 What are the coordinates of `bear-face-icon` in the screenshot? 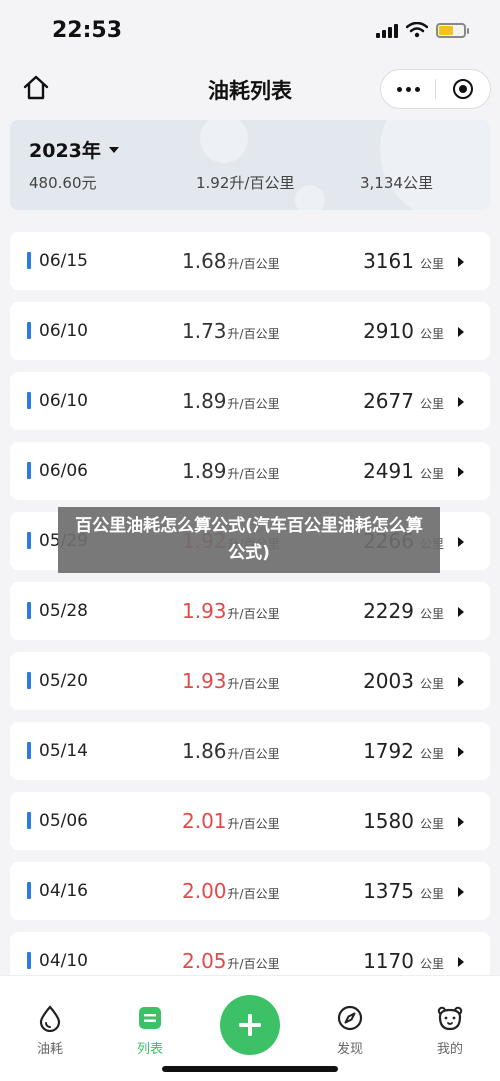 It's located at (450, 1018).